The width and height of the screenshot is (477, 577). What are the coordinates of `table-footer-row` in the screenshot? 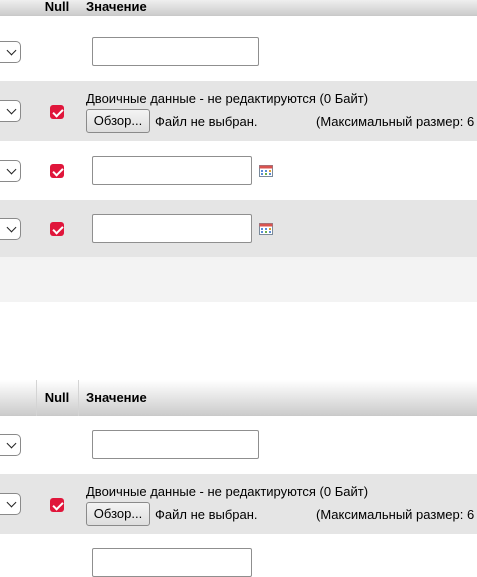 It's located at (238, 279).